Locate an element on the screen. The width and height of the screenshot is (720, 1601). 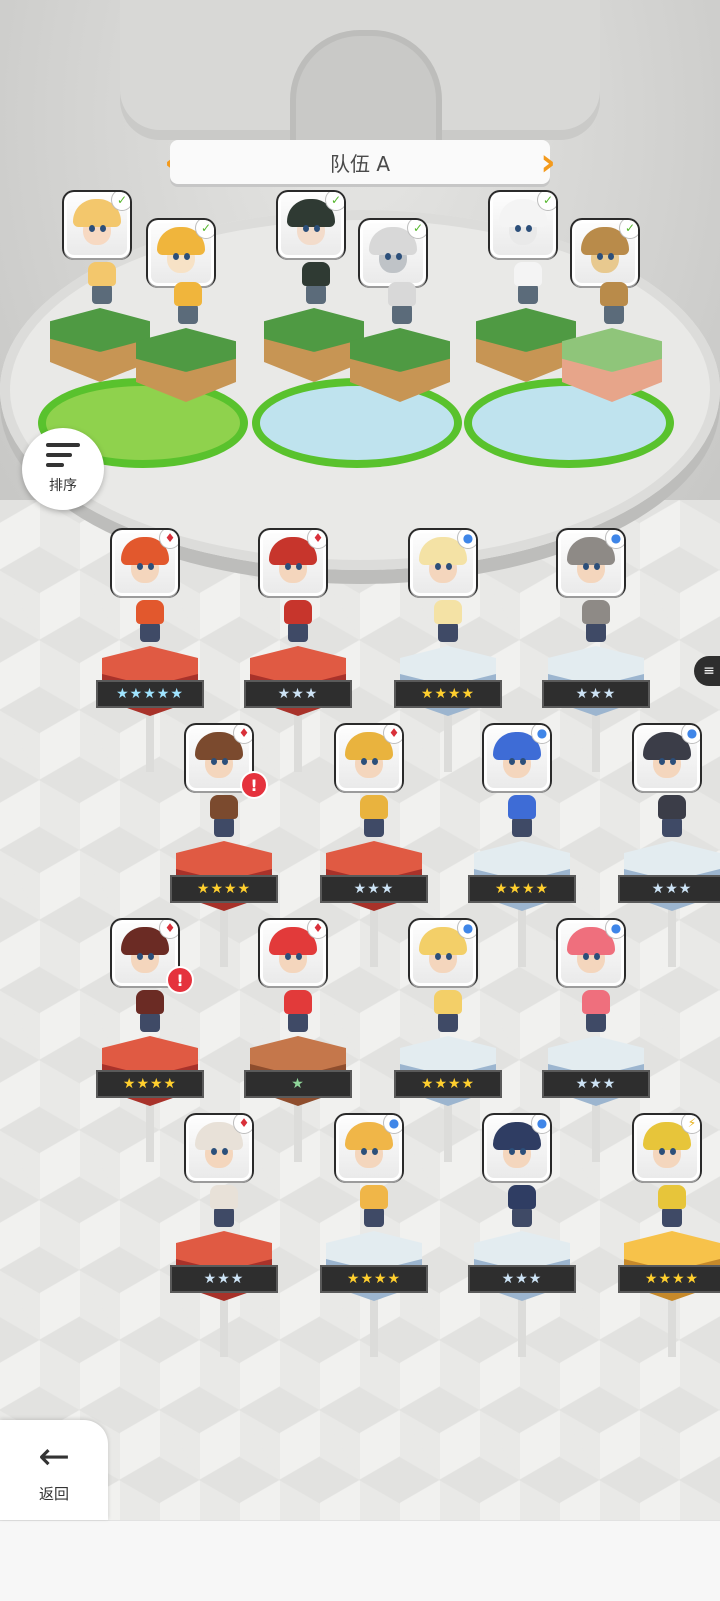
team-member-5-portrait: ✓ is located at coordinates (523, 225).